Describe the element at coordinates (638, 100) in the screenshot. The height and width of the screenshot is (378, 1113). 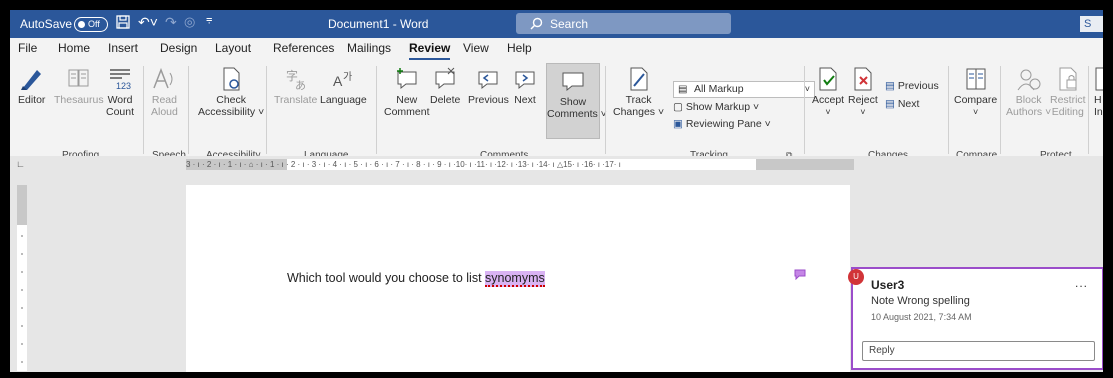
I see `track-changes-label-1: Track` at that location.